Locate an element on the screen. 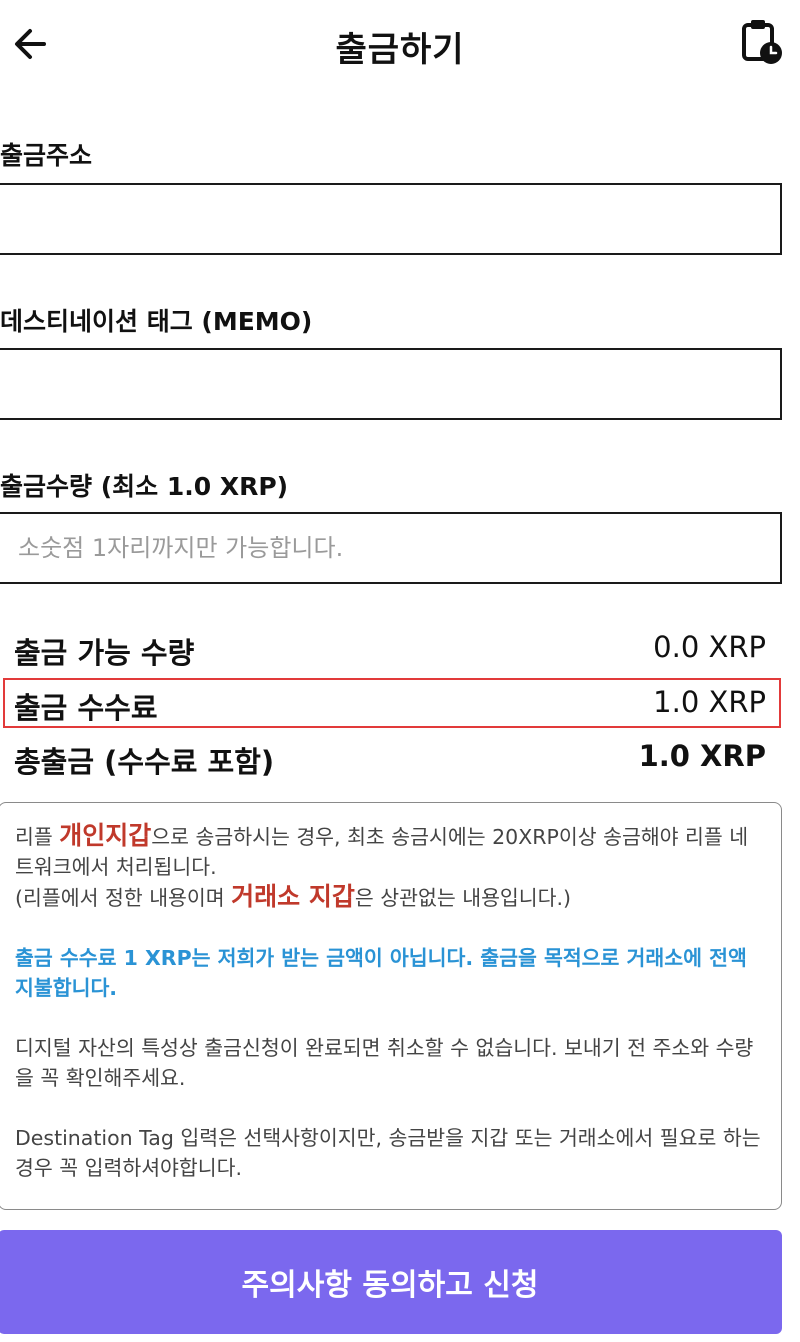 This screenshot has width=800, height=1342. fee-label: 출금 수수료 is located at coordinates (86, 708).